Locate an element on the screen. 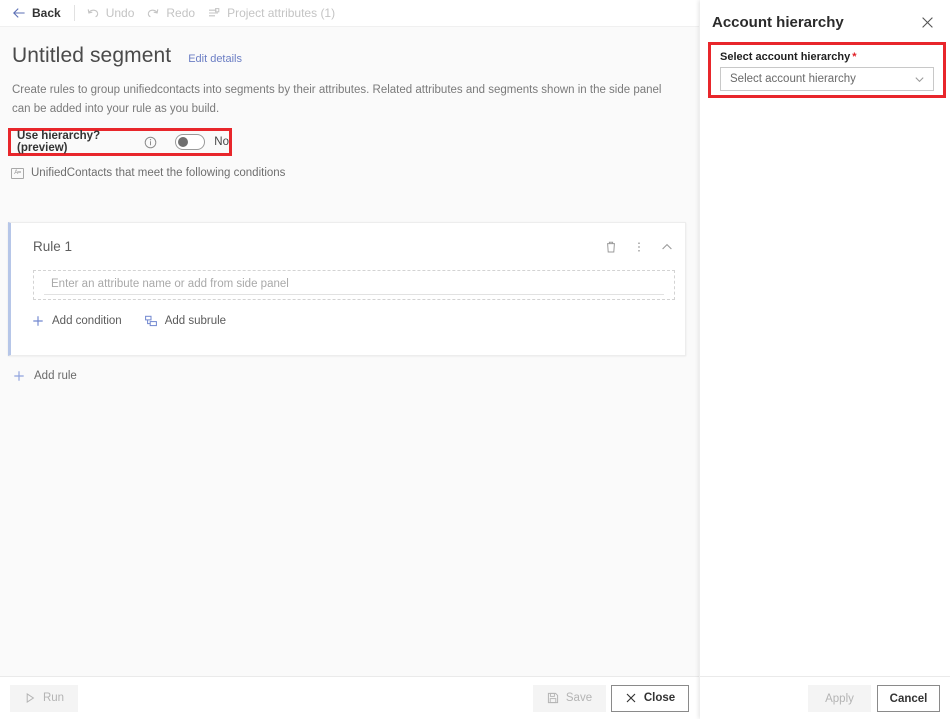  add-rule-button: Add rule is located at coordinates (44, 376).